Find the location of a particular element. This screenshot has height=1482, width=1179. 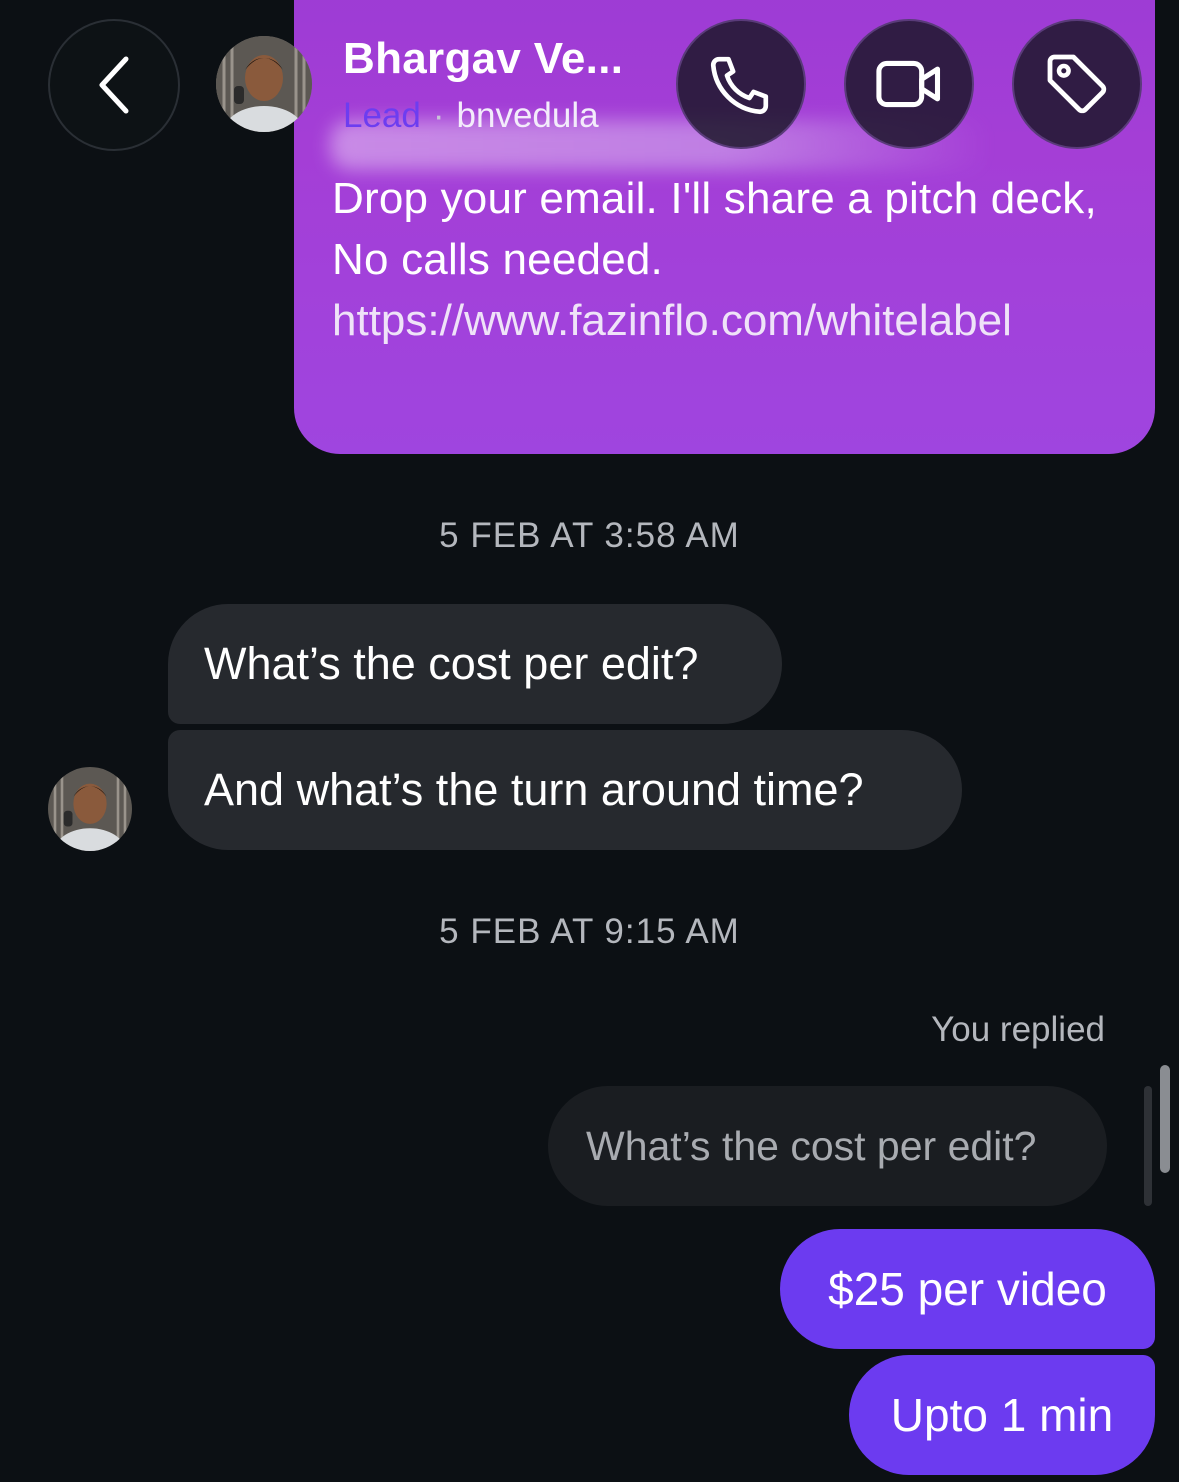

outgoing-message-bubble: $25 per video is located at coordinates (967, 1289).